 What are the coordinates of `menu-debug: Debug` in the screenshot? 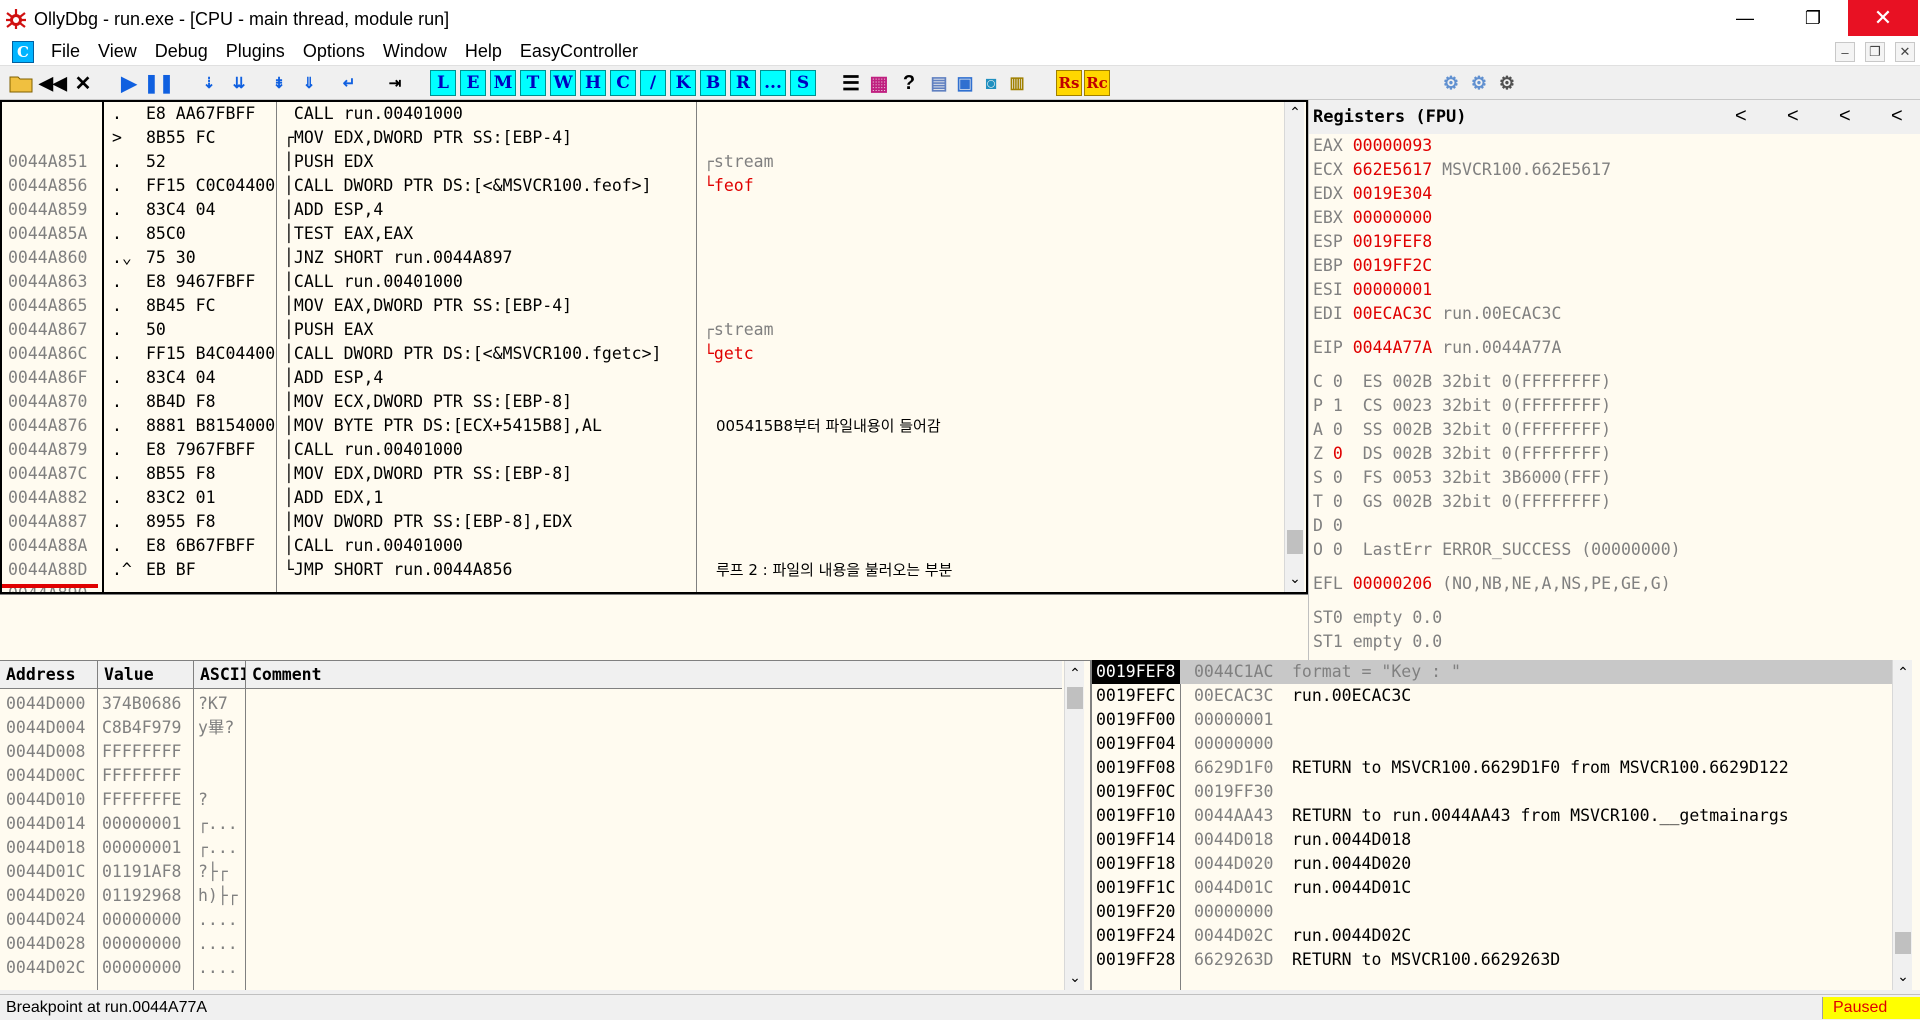 It's located at (181, 51).